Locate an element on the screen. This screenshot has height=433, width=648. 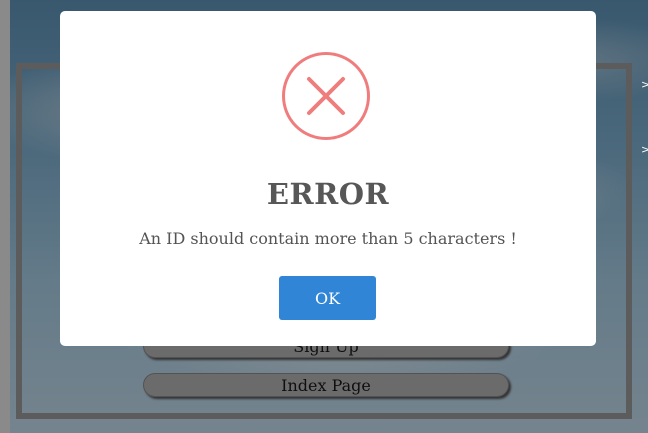
x-mark-icon is located at coordinates (326, 96).